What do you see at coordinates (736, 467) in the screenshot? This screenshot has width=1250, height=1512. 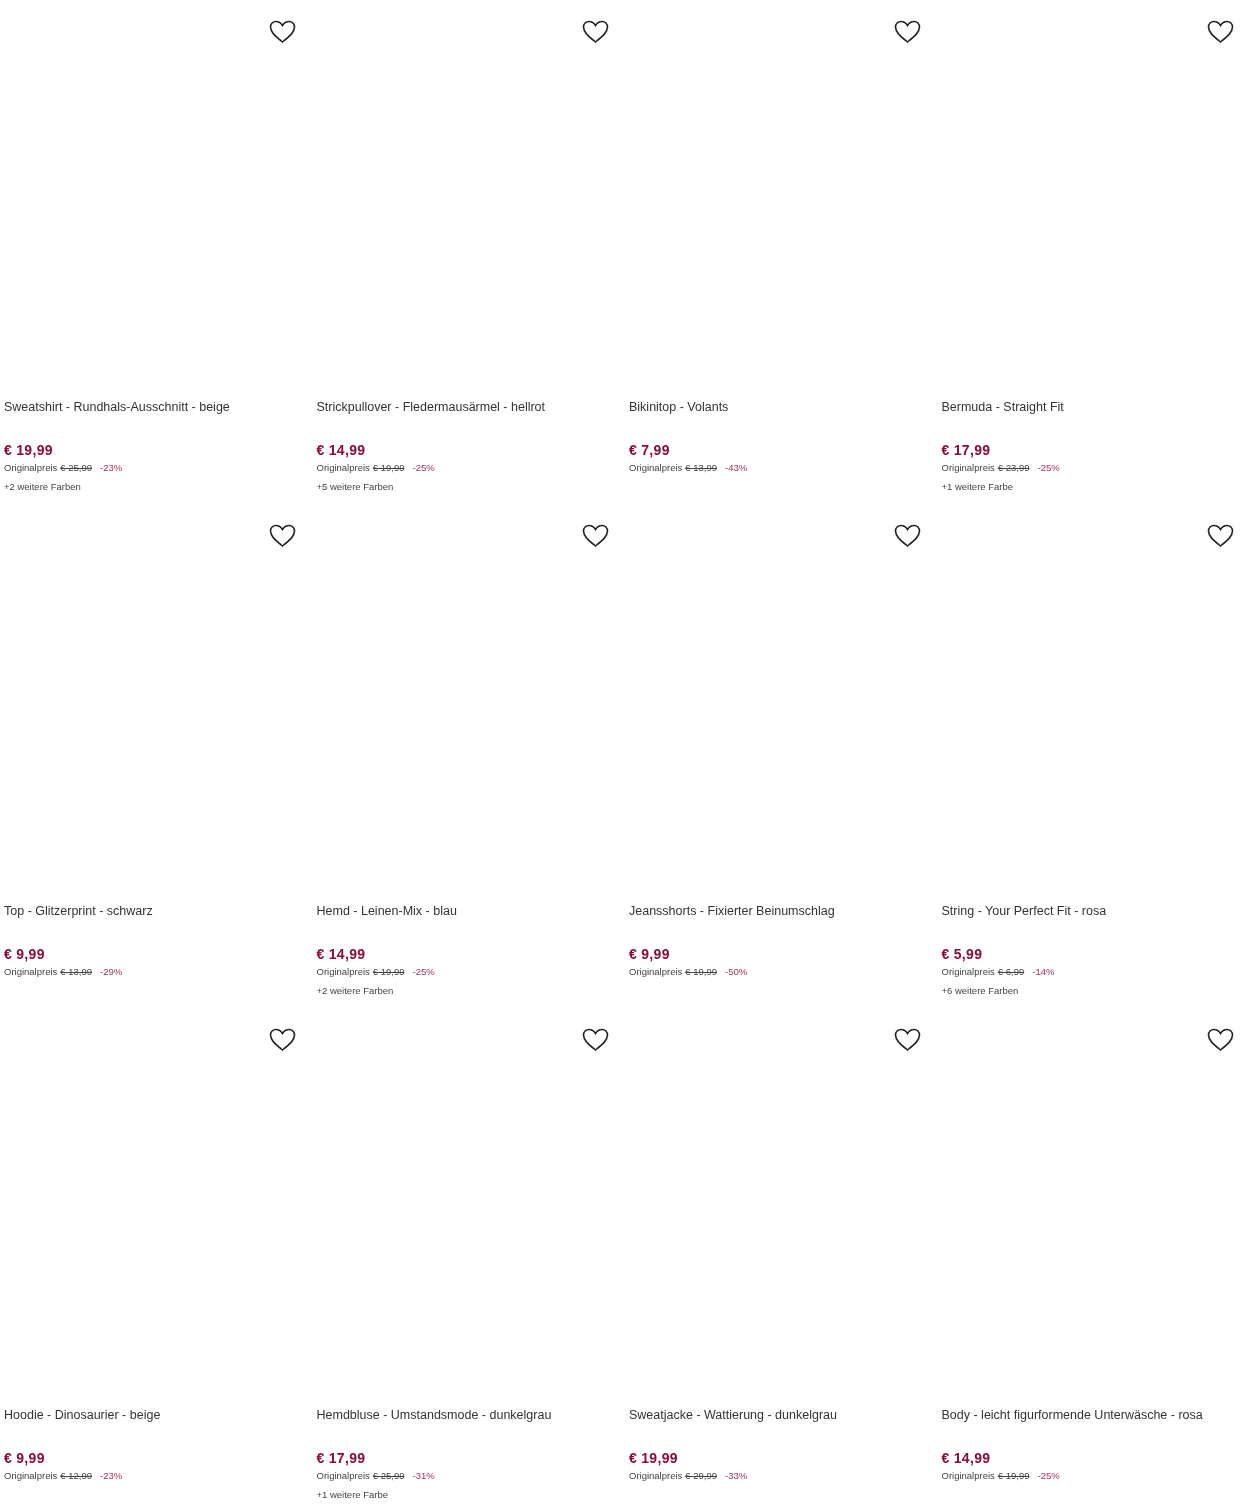 I see `discount: -43%` at bounding box center [736, 467].